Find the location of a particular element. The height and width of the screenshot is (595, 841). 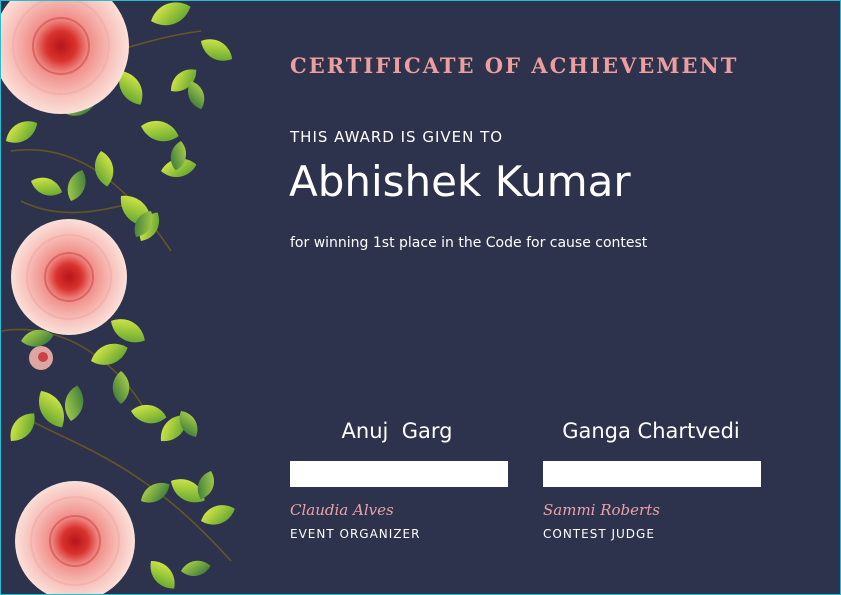

signer-role-judge: CONTEST JUDGE is located at coordinates (599, 534).